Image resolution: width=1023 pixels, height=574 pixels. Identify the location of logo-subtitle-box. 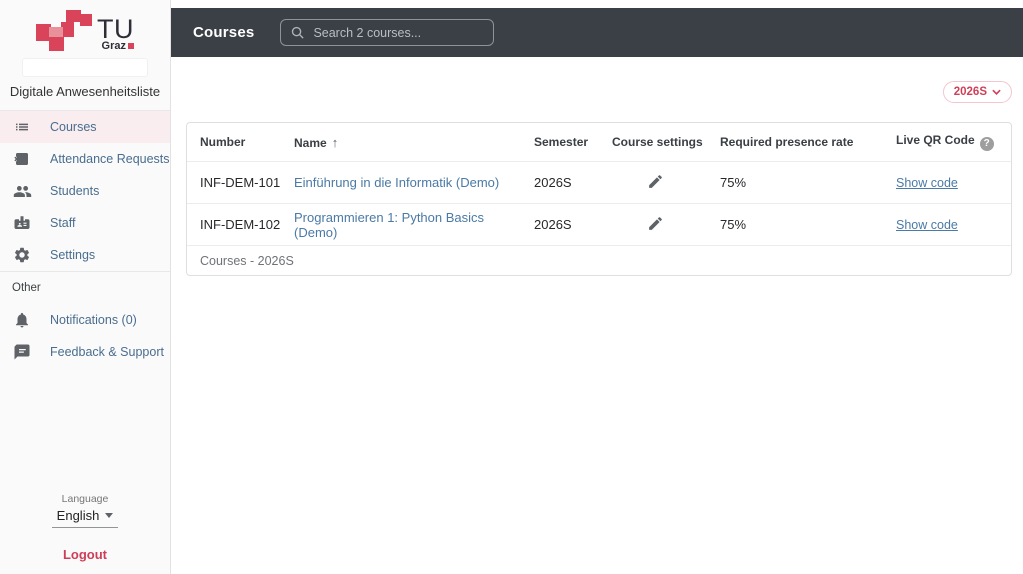
(85, 67).